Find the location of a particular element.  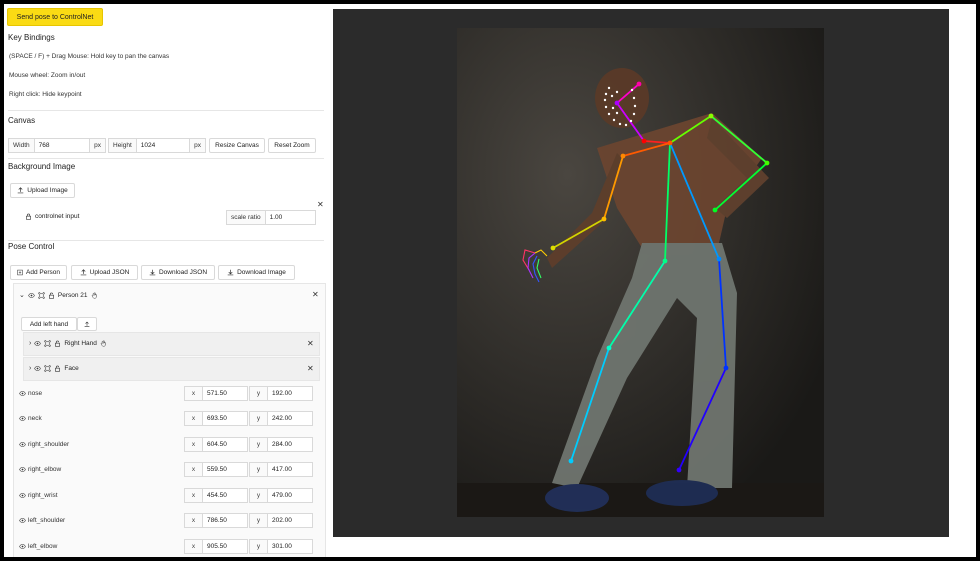

right-hand-label: Right Hand is located at coordinates (80, 343).